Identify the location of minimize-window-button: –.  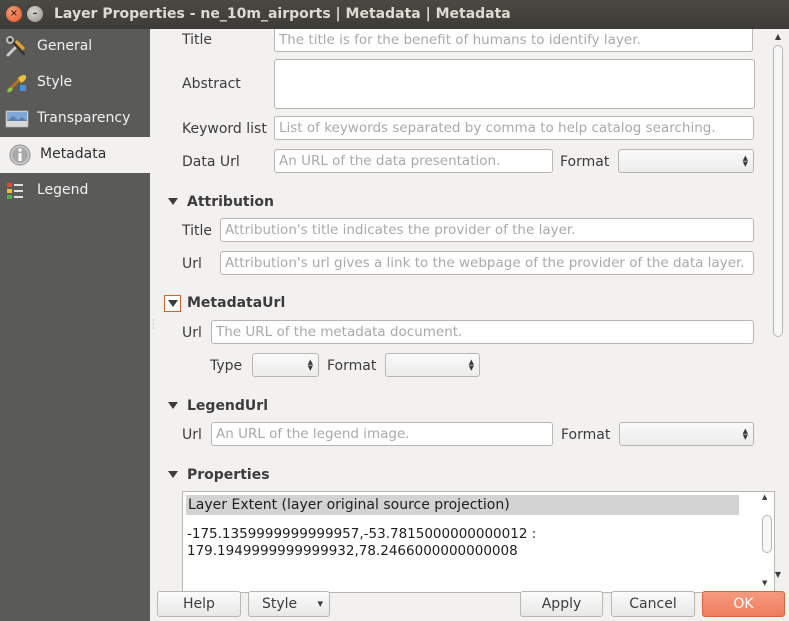
(35, 14).